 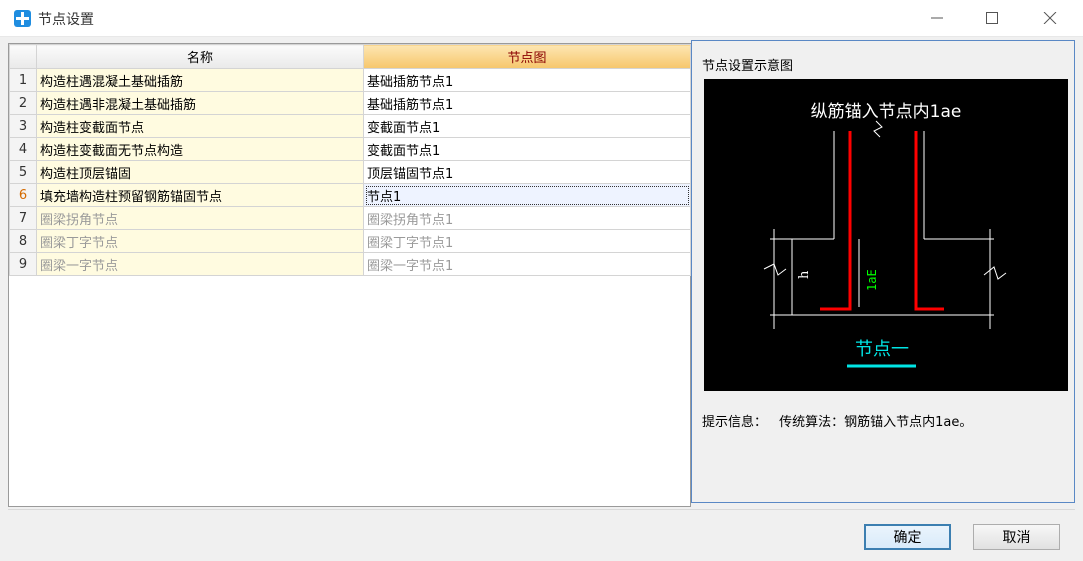 What do you see at coordinates (1016, 537) in the screenshot?
I see `cancel-button: 取消` at bounding box center [1016, 537].